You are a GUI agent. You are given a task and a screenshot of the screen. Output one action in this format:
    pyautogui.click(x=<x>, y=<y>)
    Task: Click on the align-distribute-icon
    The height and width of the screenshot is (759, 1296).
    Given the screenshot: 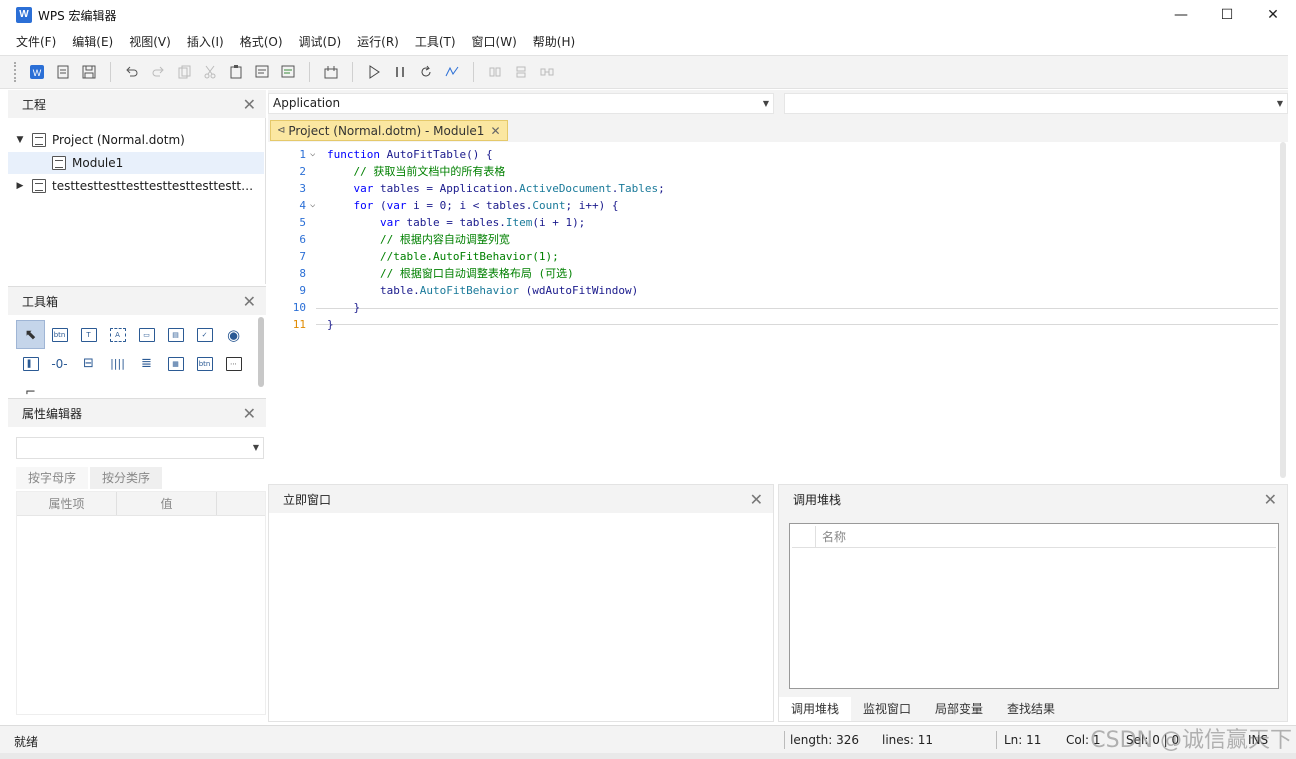 What is the action you would take?
    pyautogui.click(x=547, y=72)
    